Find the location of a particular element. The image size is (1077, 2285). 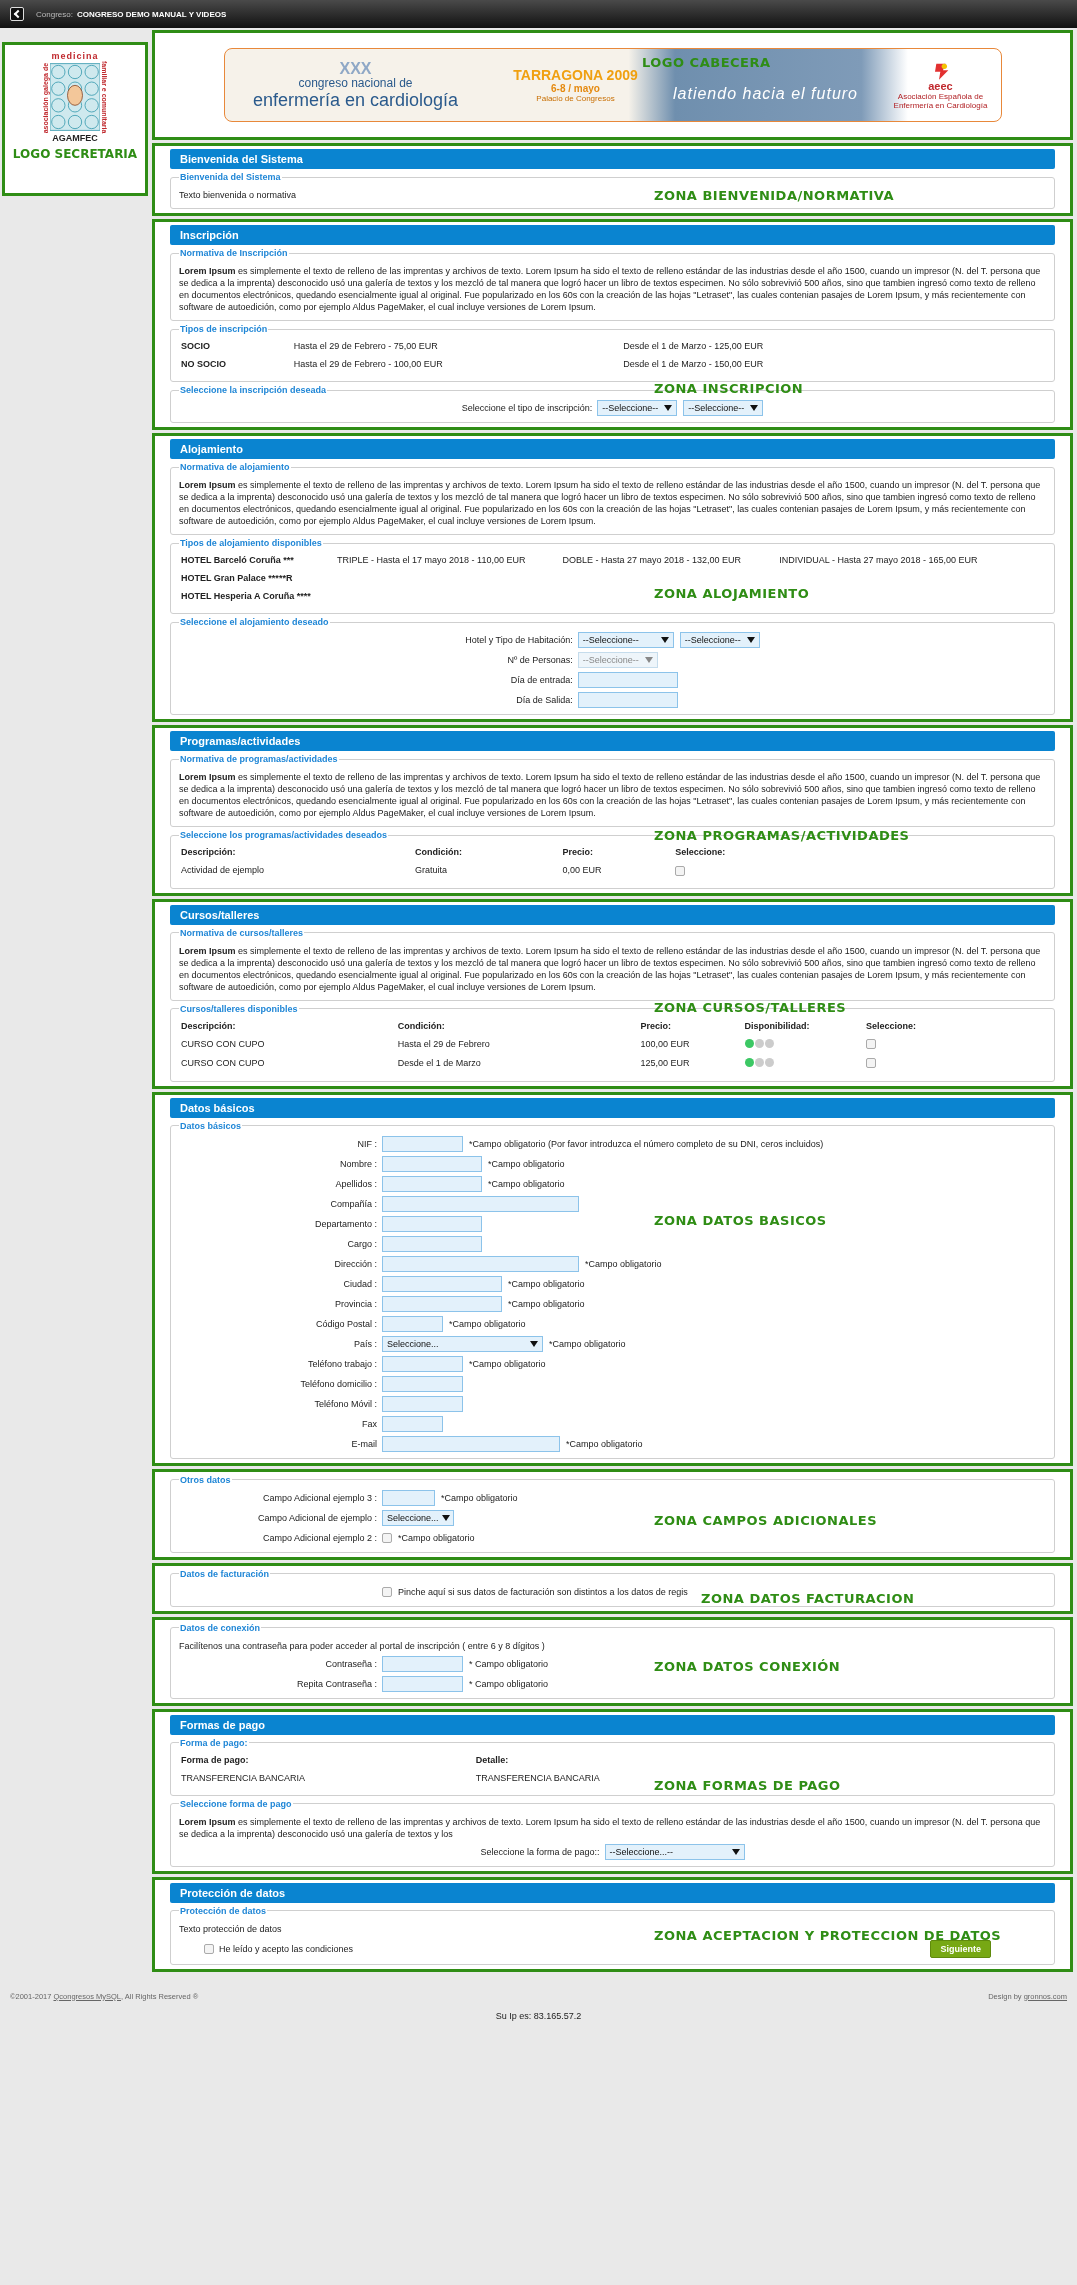

field-note: *Campo obligatorio (Por favor introduzca el número completo de su DNI, ceros incluidos) is located at coordinates (646, 1143).